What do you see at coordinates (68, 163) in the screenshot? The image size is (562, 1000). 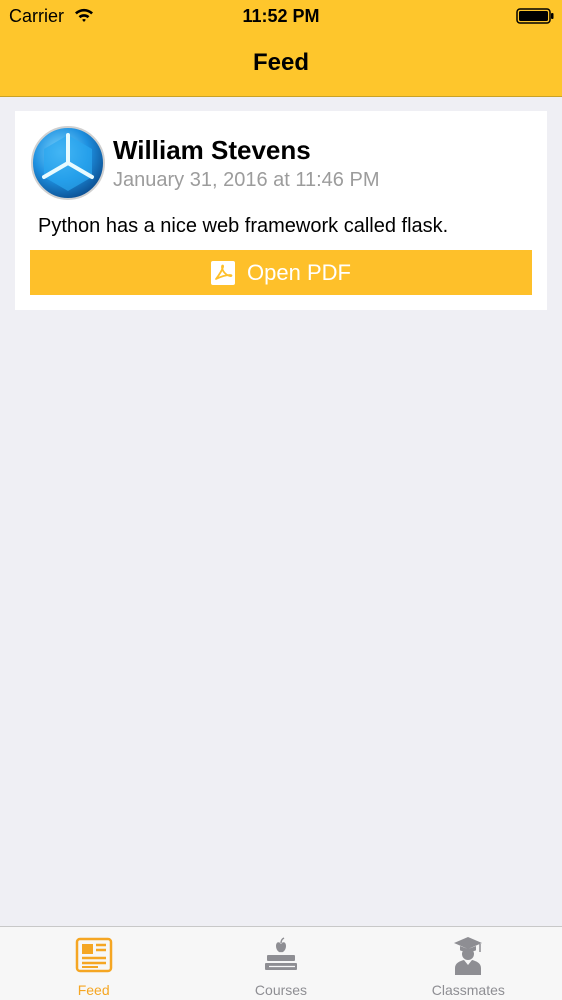 I see `avatar` at bounding box center [68, 163].